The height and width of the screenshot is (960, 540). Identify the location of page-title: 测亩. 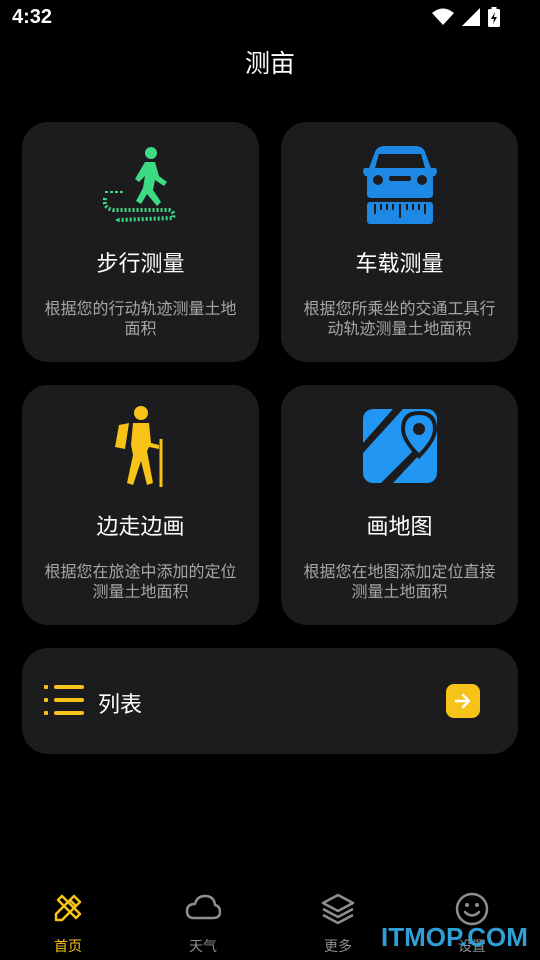
(269, 63).